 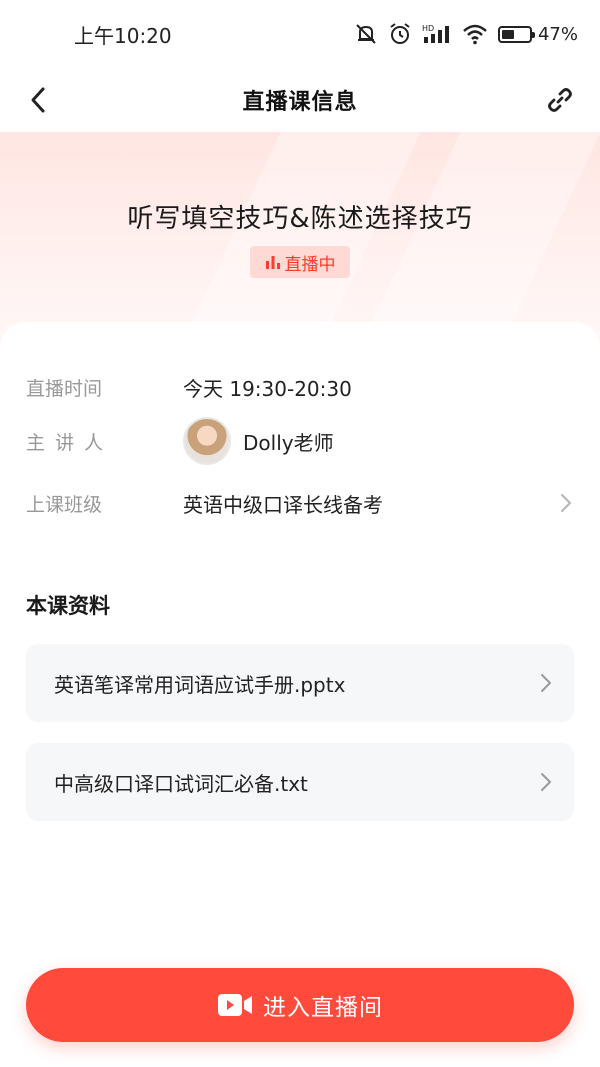 I want to click on enter-live-room-label: 进入直播间, so click(x=323, y=1008).